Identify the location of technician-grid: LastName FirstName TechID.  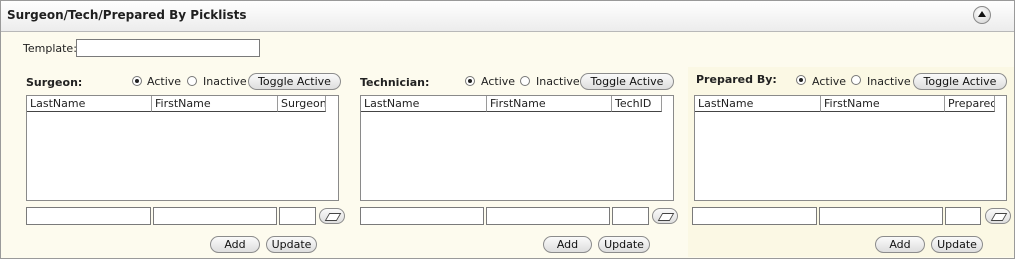
(517, 148).